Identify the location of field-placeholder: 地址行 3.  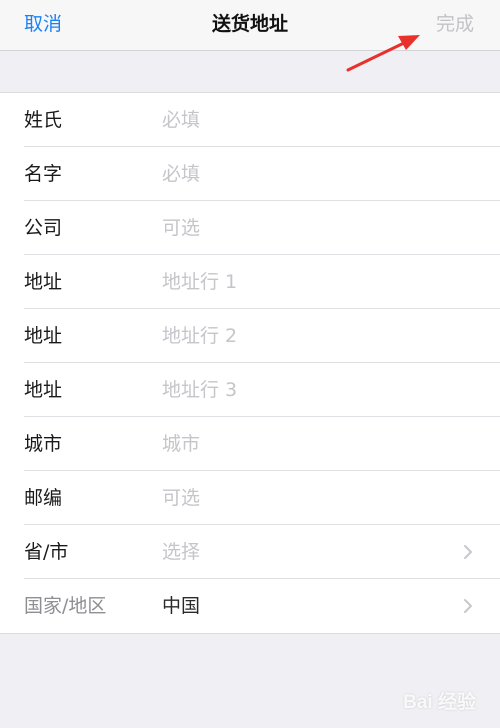
(200, 390).